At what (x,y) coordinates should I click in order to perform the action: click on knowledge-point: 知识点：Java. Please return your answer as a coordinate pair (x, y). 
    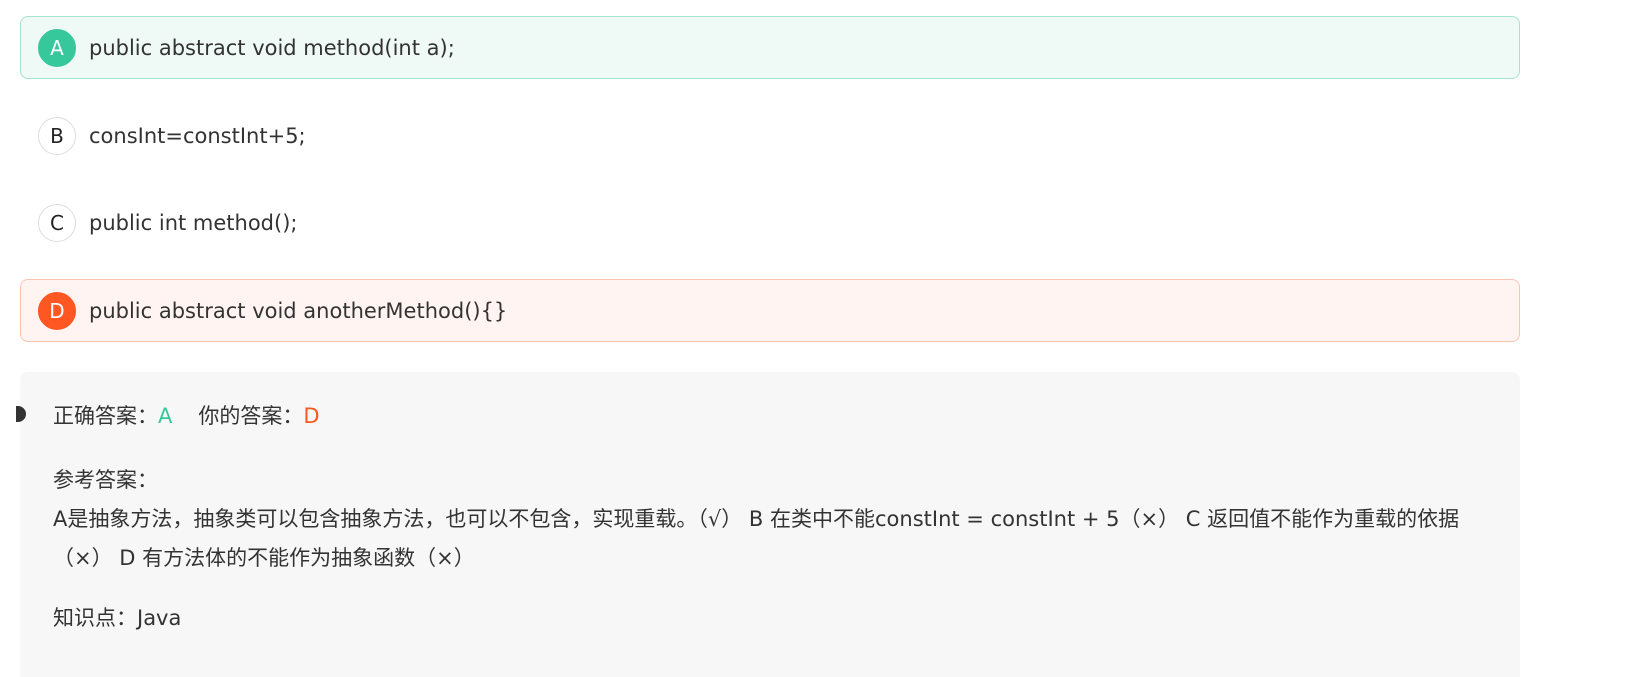
    Looking at the image, I should click on (117, 617).